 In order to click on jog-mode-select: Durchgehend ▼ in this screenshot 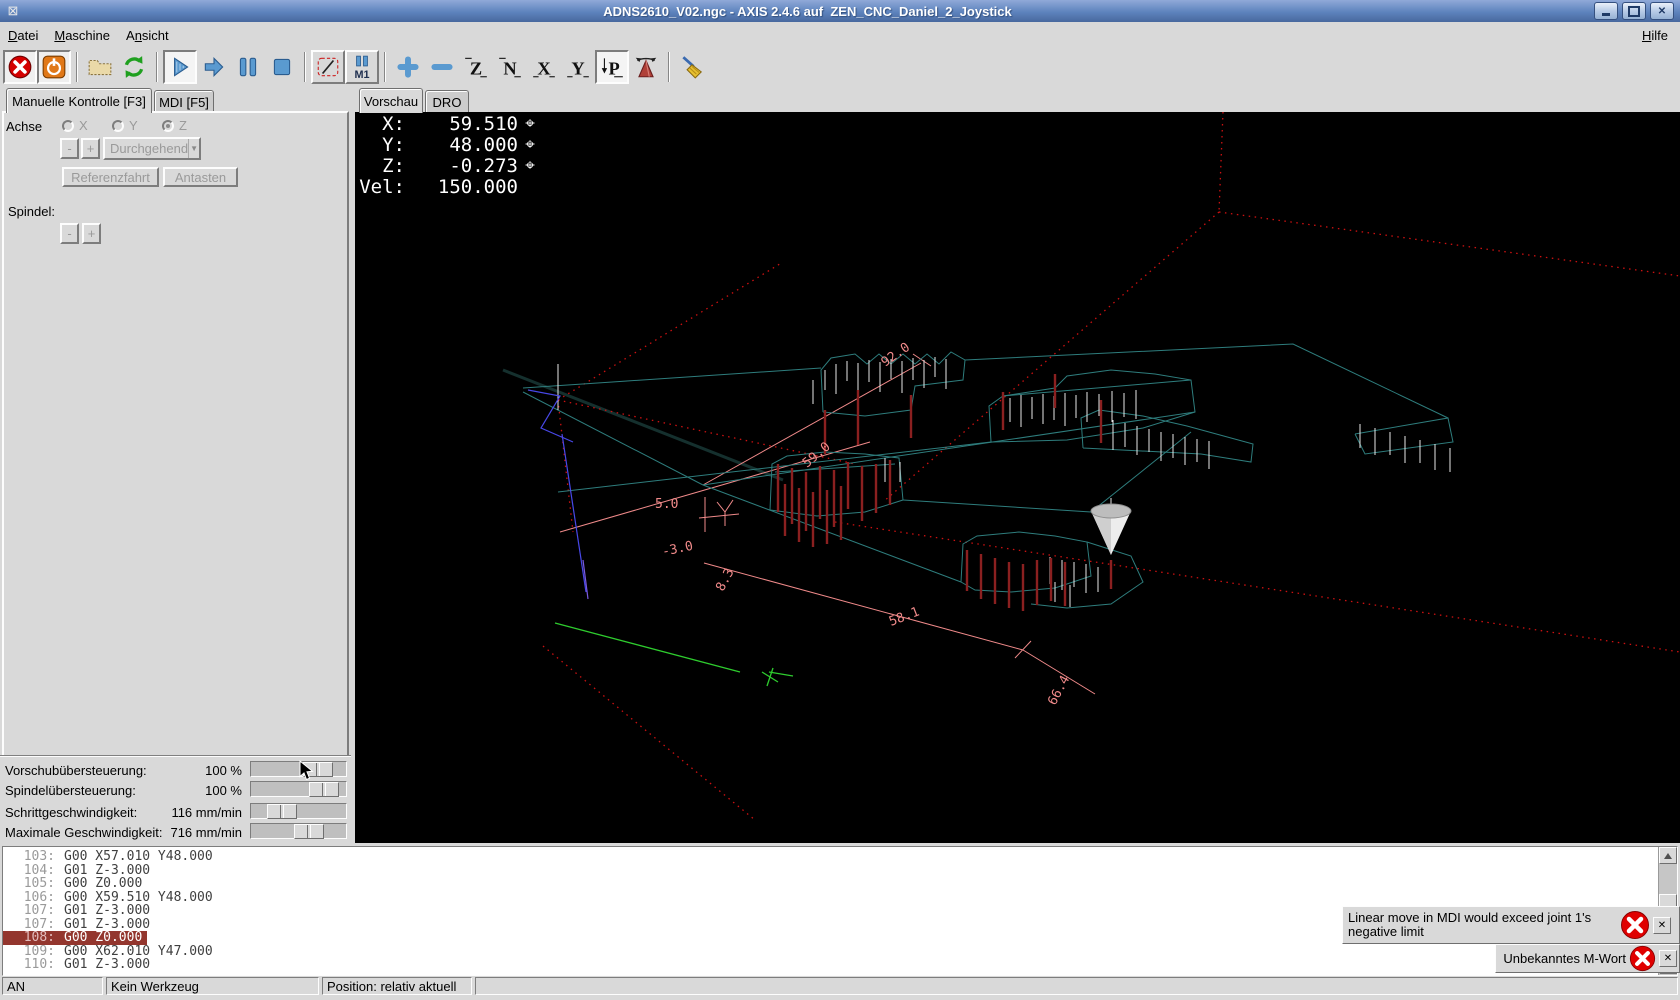, I will do `click(152, 148)`.